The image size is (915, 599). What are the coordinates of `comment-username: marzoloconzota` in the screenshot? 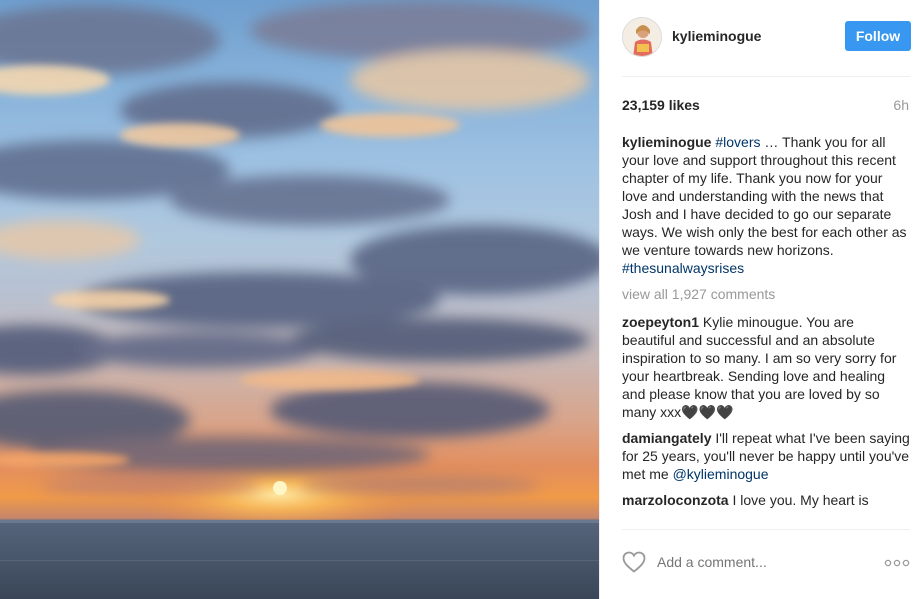 It's located at (675, 500).